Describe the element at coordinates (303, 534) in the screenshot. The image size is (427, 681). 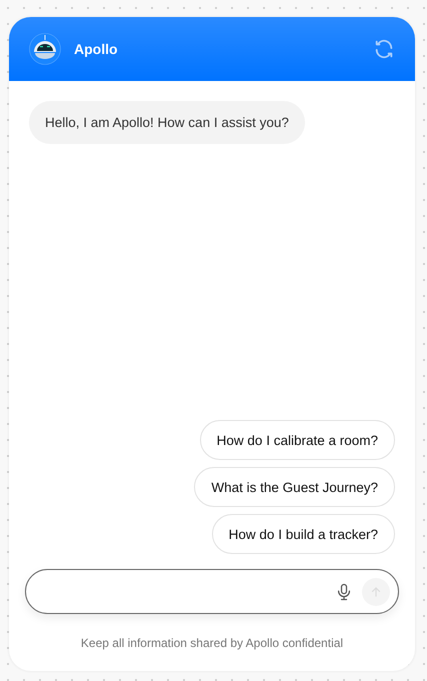
I see `suggestion-chip: How do I build a tracker?` at that location.